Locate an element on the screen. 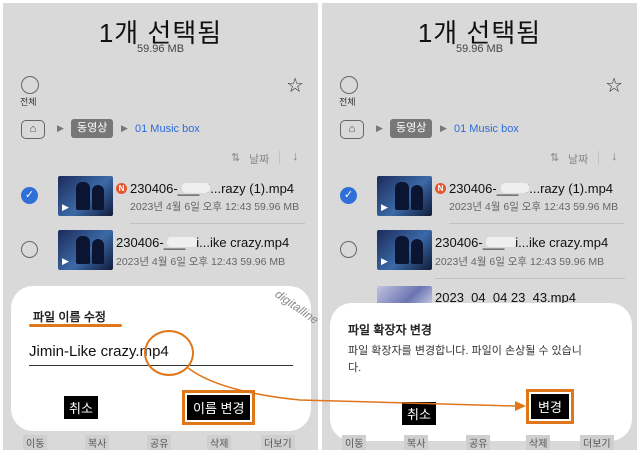 This screenshot has width=640, height=450. confirm-highlight-frame: 변경 is located at coordinates (550, 406).